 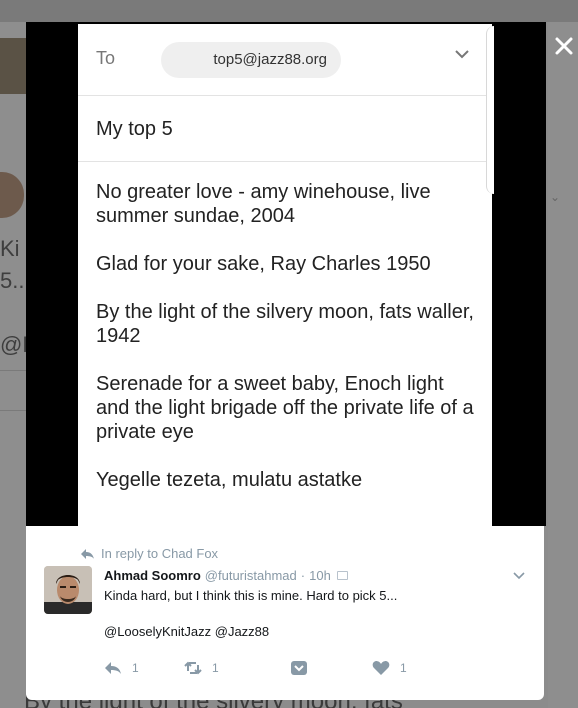 I want to click on reply-to-text: In reply to Chad Fox, so click(x=160, y=553).